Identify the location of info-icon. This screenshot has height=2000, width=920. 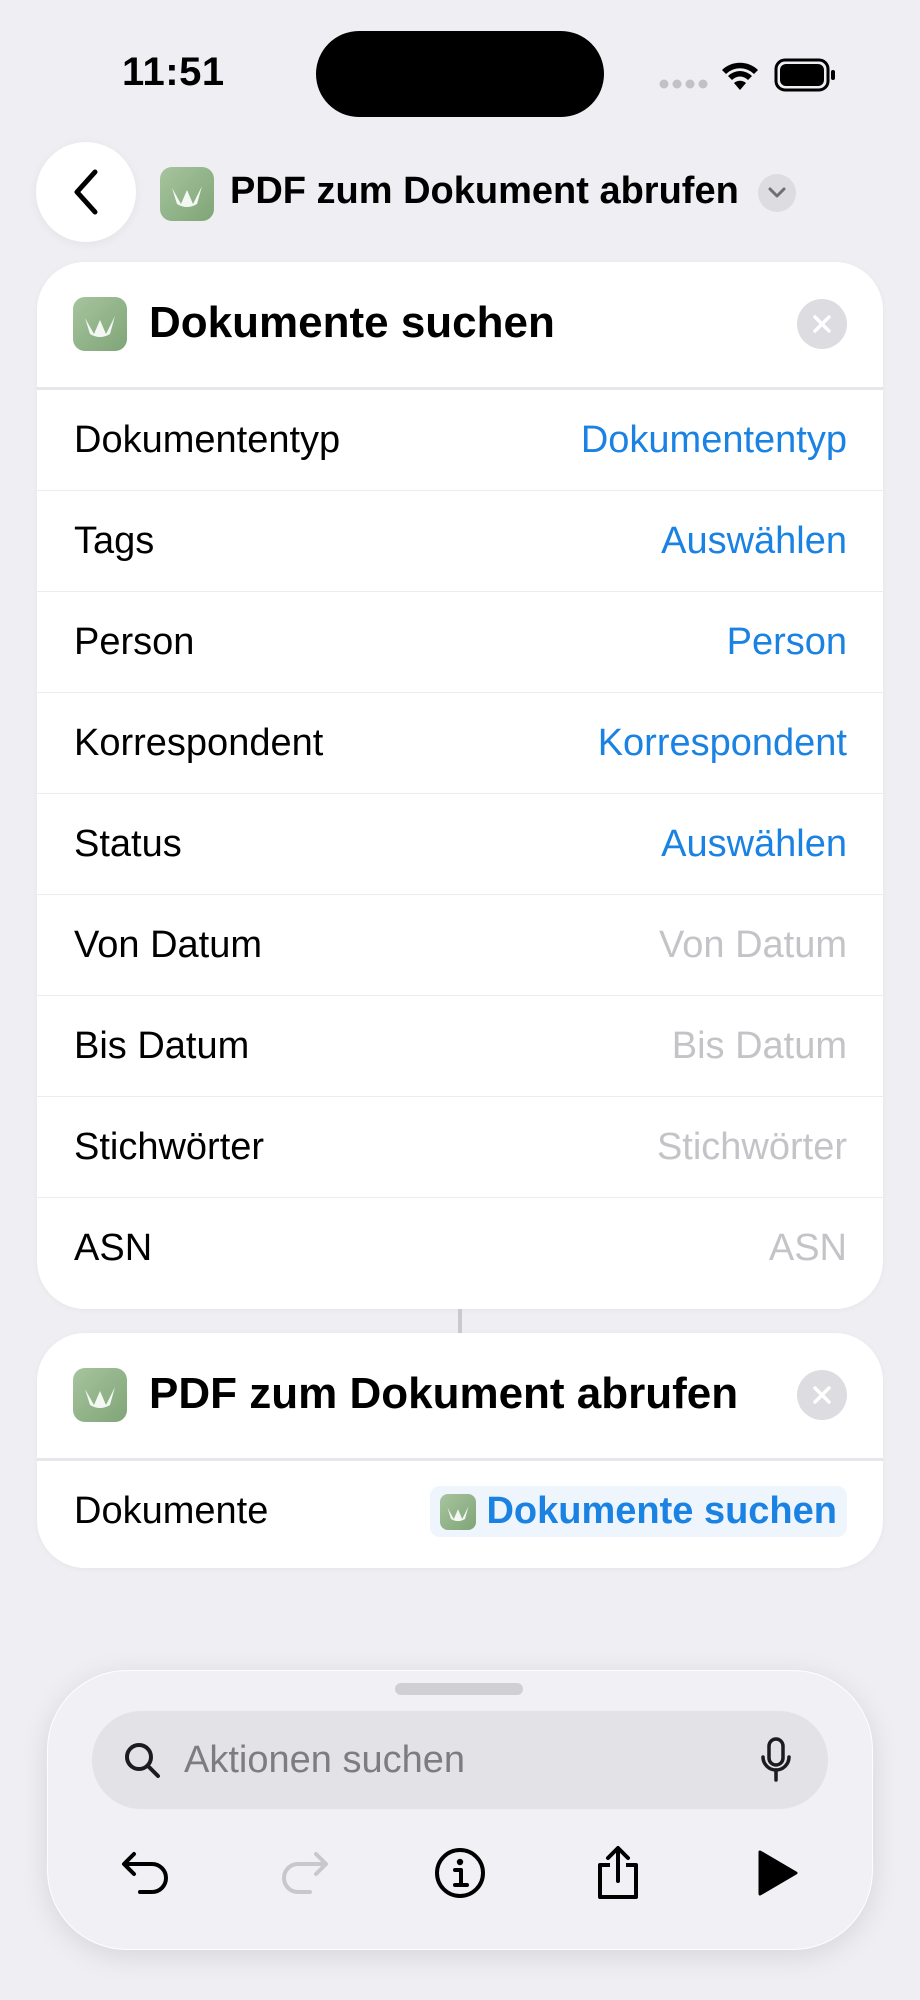
(460, 1873).